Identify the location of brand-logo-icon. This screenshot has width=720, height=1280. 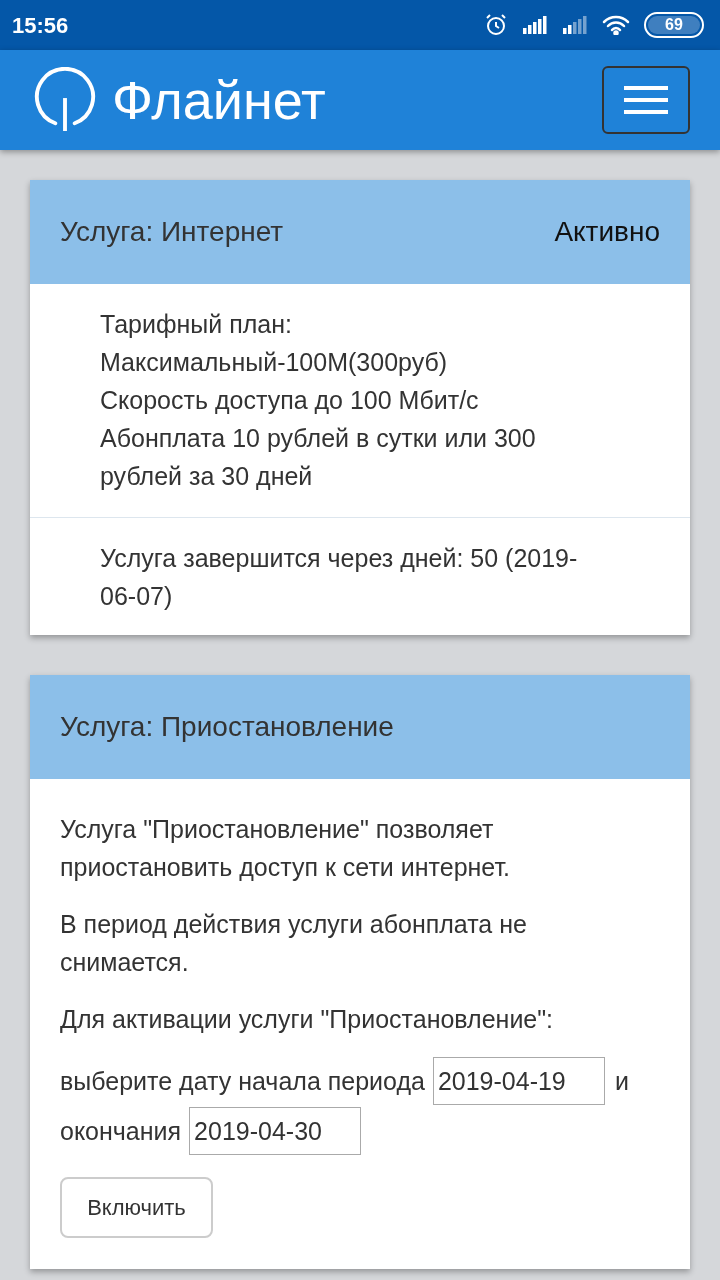
(65, 100).